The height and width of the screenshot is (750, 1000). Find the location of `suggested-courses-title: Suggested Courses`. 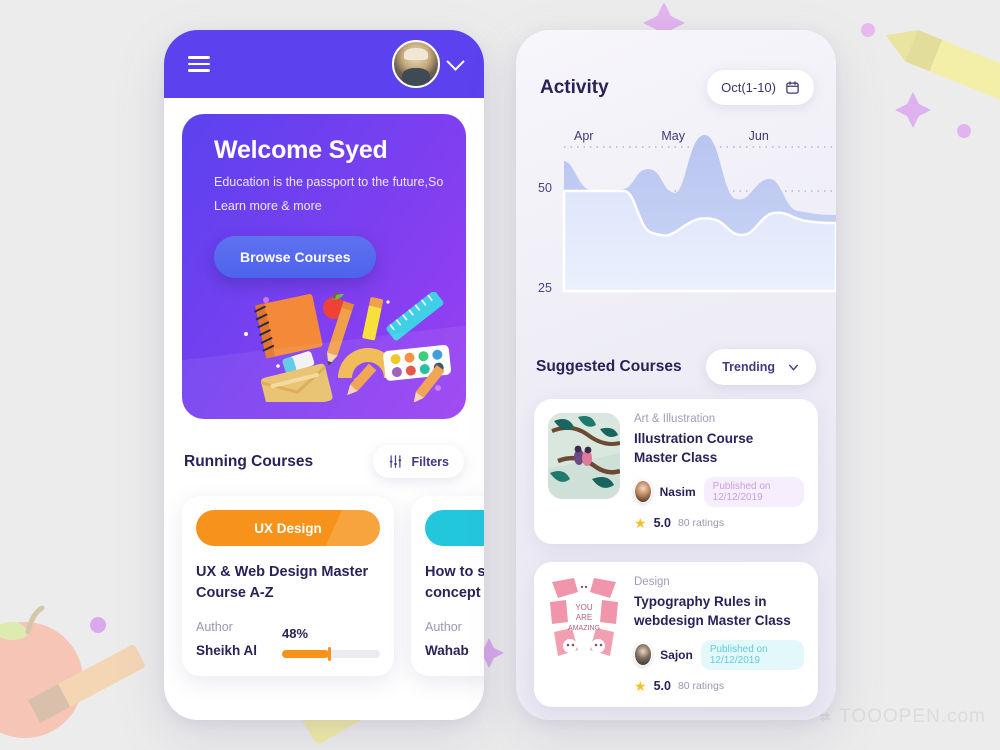

suggested-courses-title: Suggested Courses is located at coordinates (609, 366).